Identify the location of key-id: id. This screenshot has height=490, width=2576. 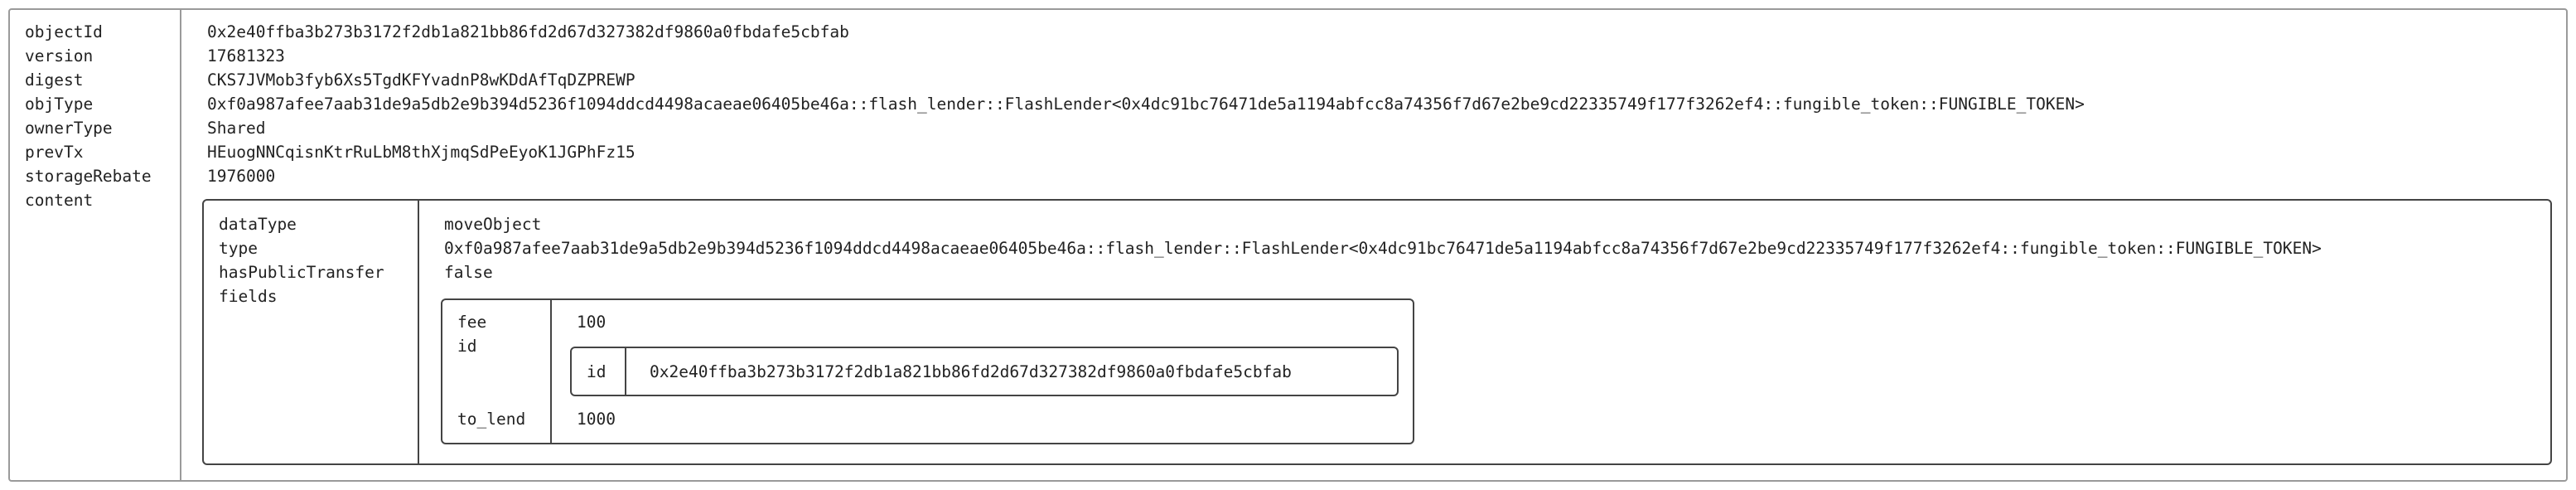
(467, 346).